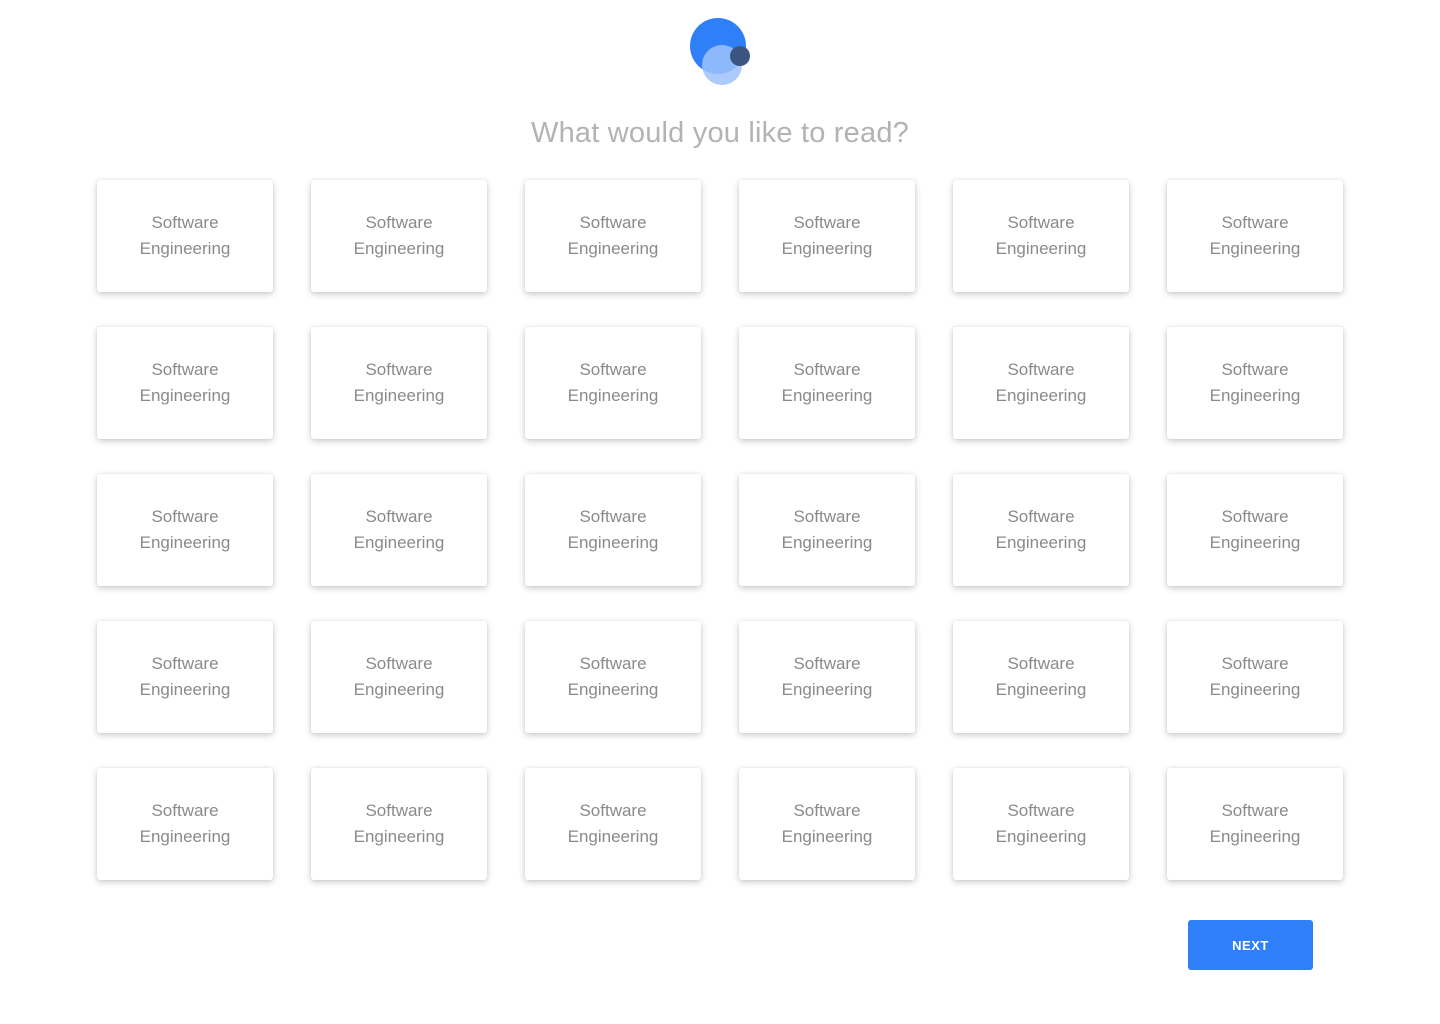  Describe the element at coordinates (1250, 945) in the screenshot. I see `next-button: NEXT` at that location.